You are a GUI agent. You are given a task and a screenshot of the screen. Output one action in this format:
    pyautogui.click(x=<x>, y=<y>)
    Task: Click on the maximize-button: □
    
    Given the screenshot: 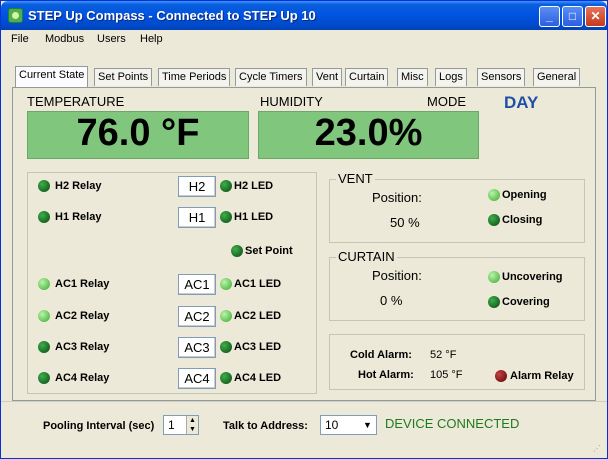 What is the action you would take?
    pyautogui.click(x=572, y=16)
    